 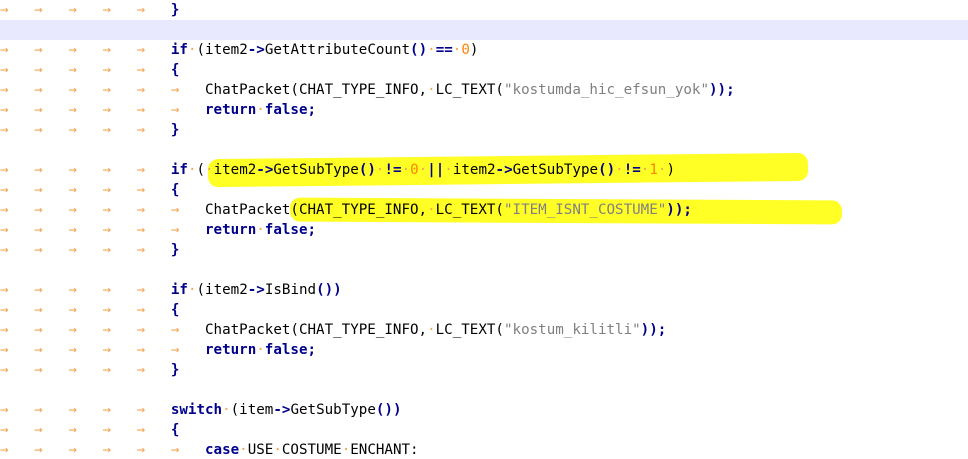 What do you see at coordinates (196, 410) in the screenshot?
I see `code-token: switch` at bounding box center [196, 410].